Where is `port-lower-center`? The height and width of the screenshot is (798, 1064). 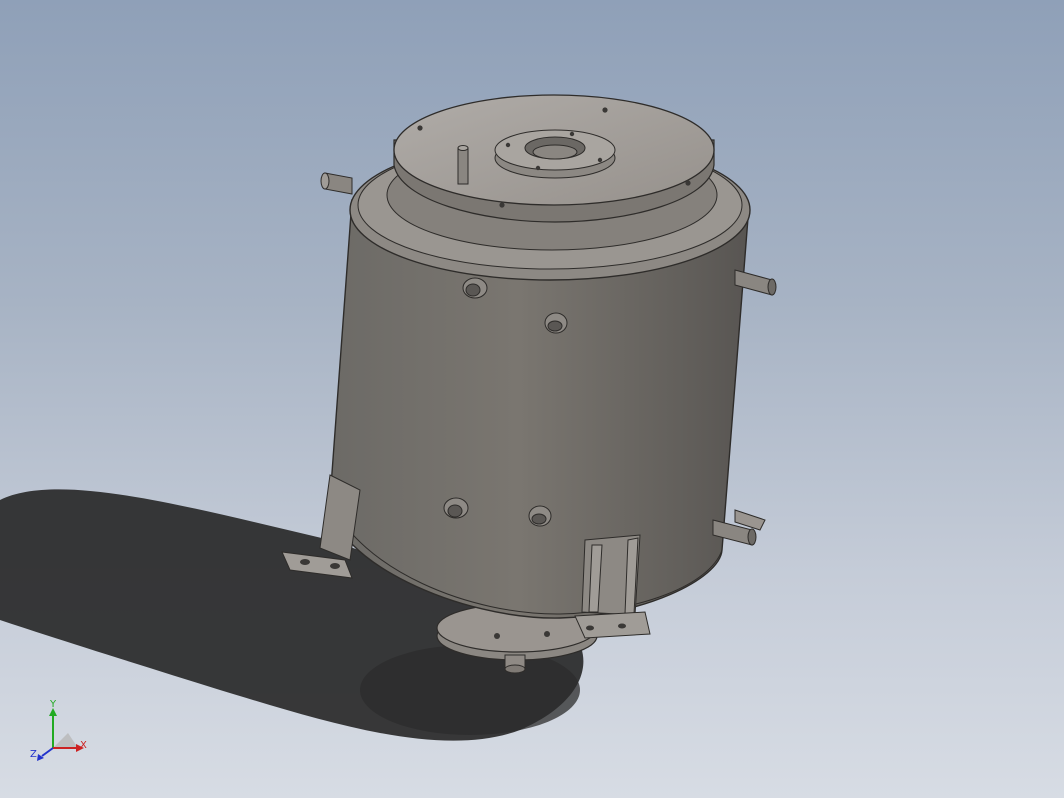 port-lower-center is located at coordinates (540, 516).